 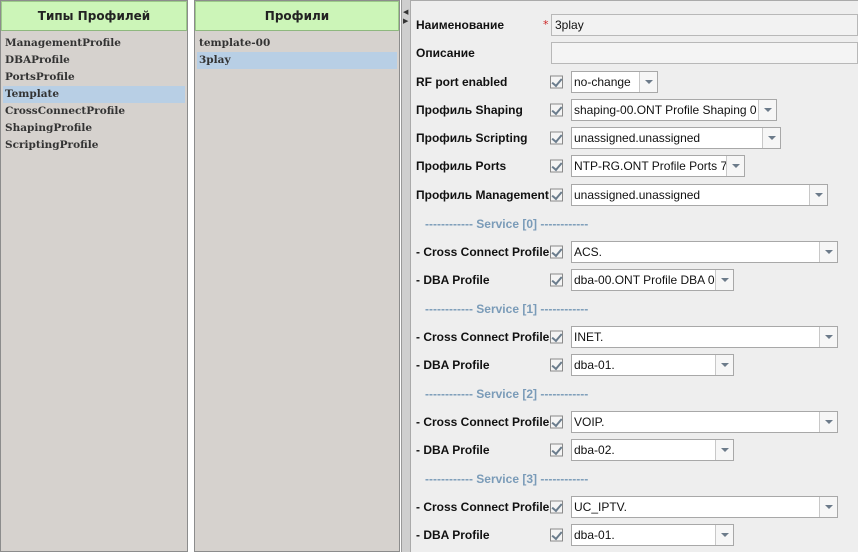 What do you see at coordinates (405, 12) in the screenshot?
I see `collapse-left-icon: ◀` at bounding box center [405, 12].